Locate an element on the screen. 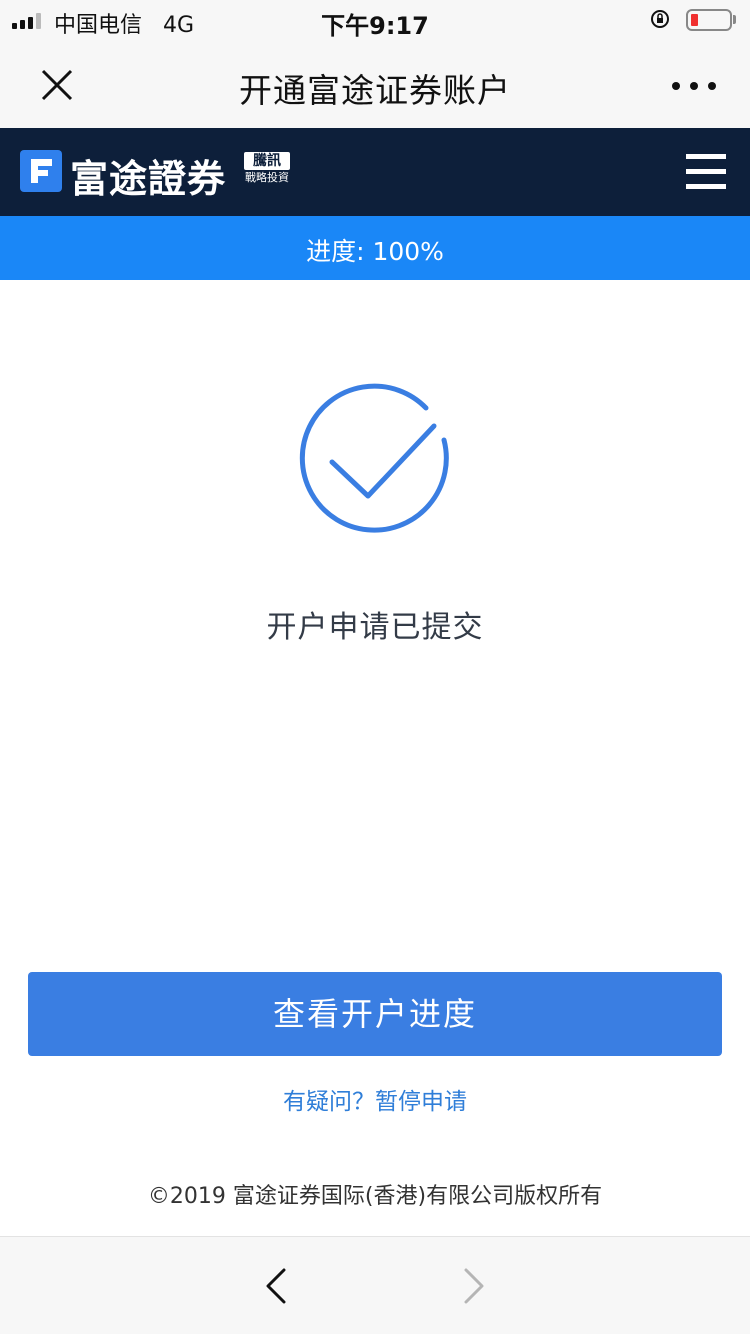 This screenshot has height=1334, width=750. page-title: 开通富途证券账户 is located at coordinates (375, 90).